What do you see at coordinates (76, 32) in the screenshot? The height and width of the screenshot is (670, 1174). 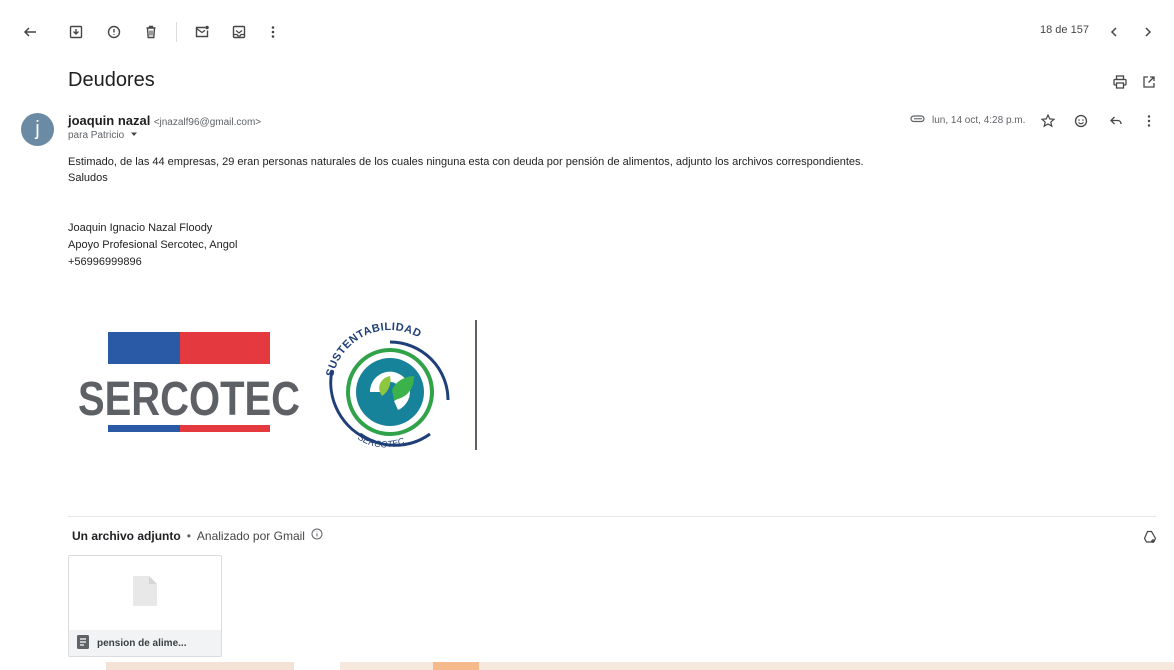 I see `archive-icon` at bounding box center [76, 32].